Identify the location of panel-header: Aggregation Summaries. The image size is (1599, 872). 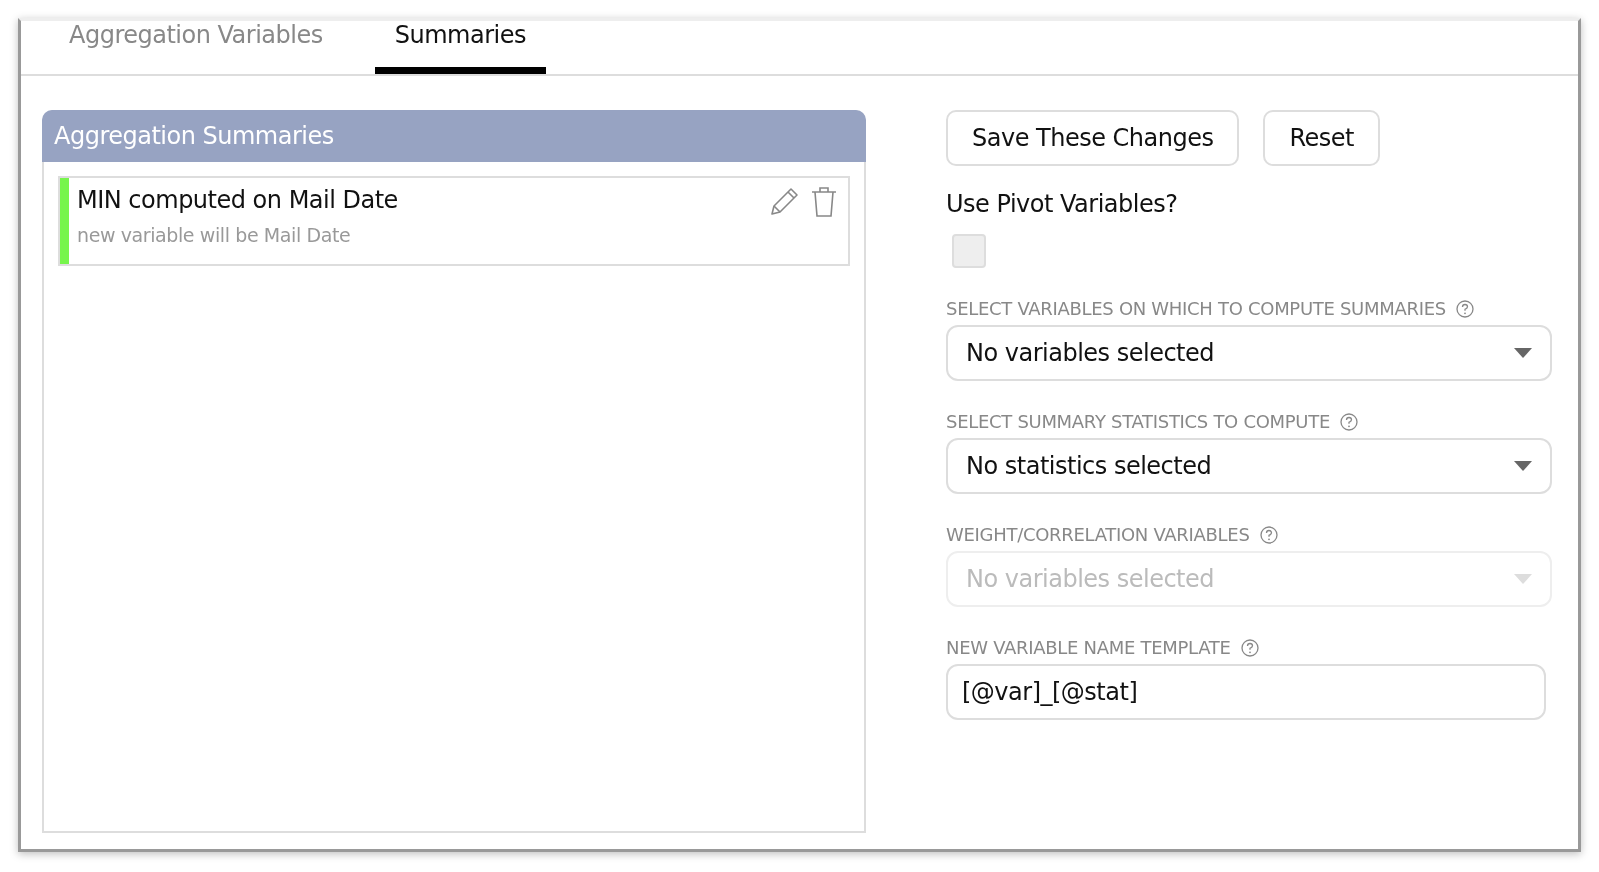
(454, 136).